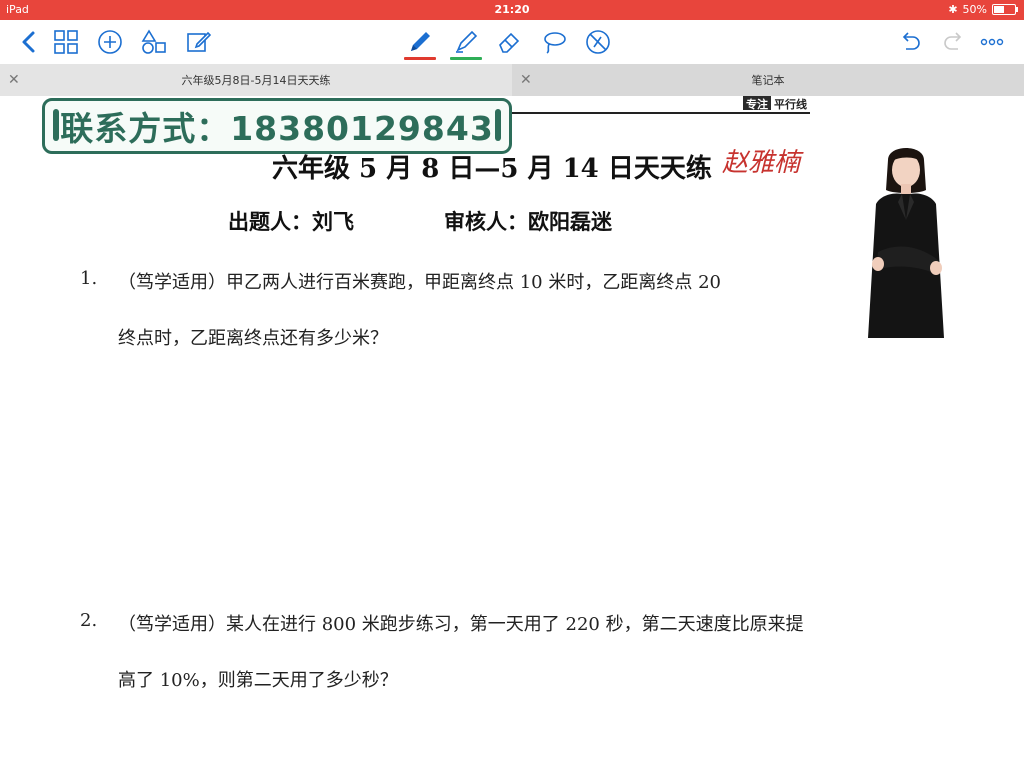 The image size is (1024, 768). What do you see at coordinates (291, 221) in the screenshot?
I see `author: 出题人：刘飞` at bounding box center [291, 221].